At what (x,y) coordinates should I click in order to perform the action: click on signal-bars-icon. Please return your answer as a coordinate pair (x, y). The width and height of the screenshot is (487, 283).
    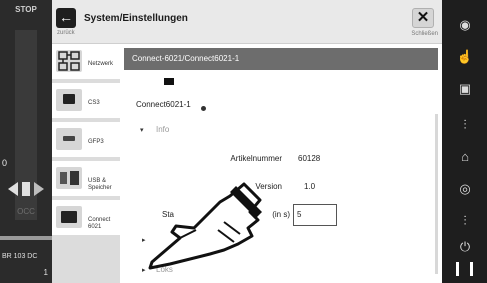
    Looking at the image, I should click on (466, 269).